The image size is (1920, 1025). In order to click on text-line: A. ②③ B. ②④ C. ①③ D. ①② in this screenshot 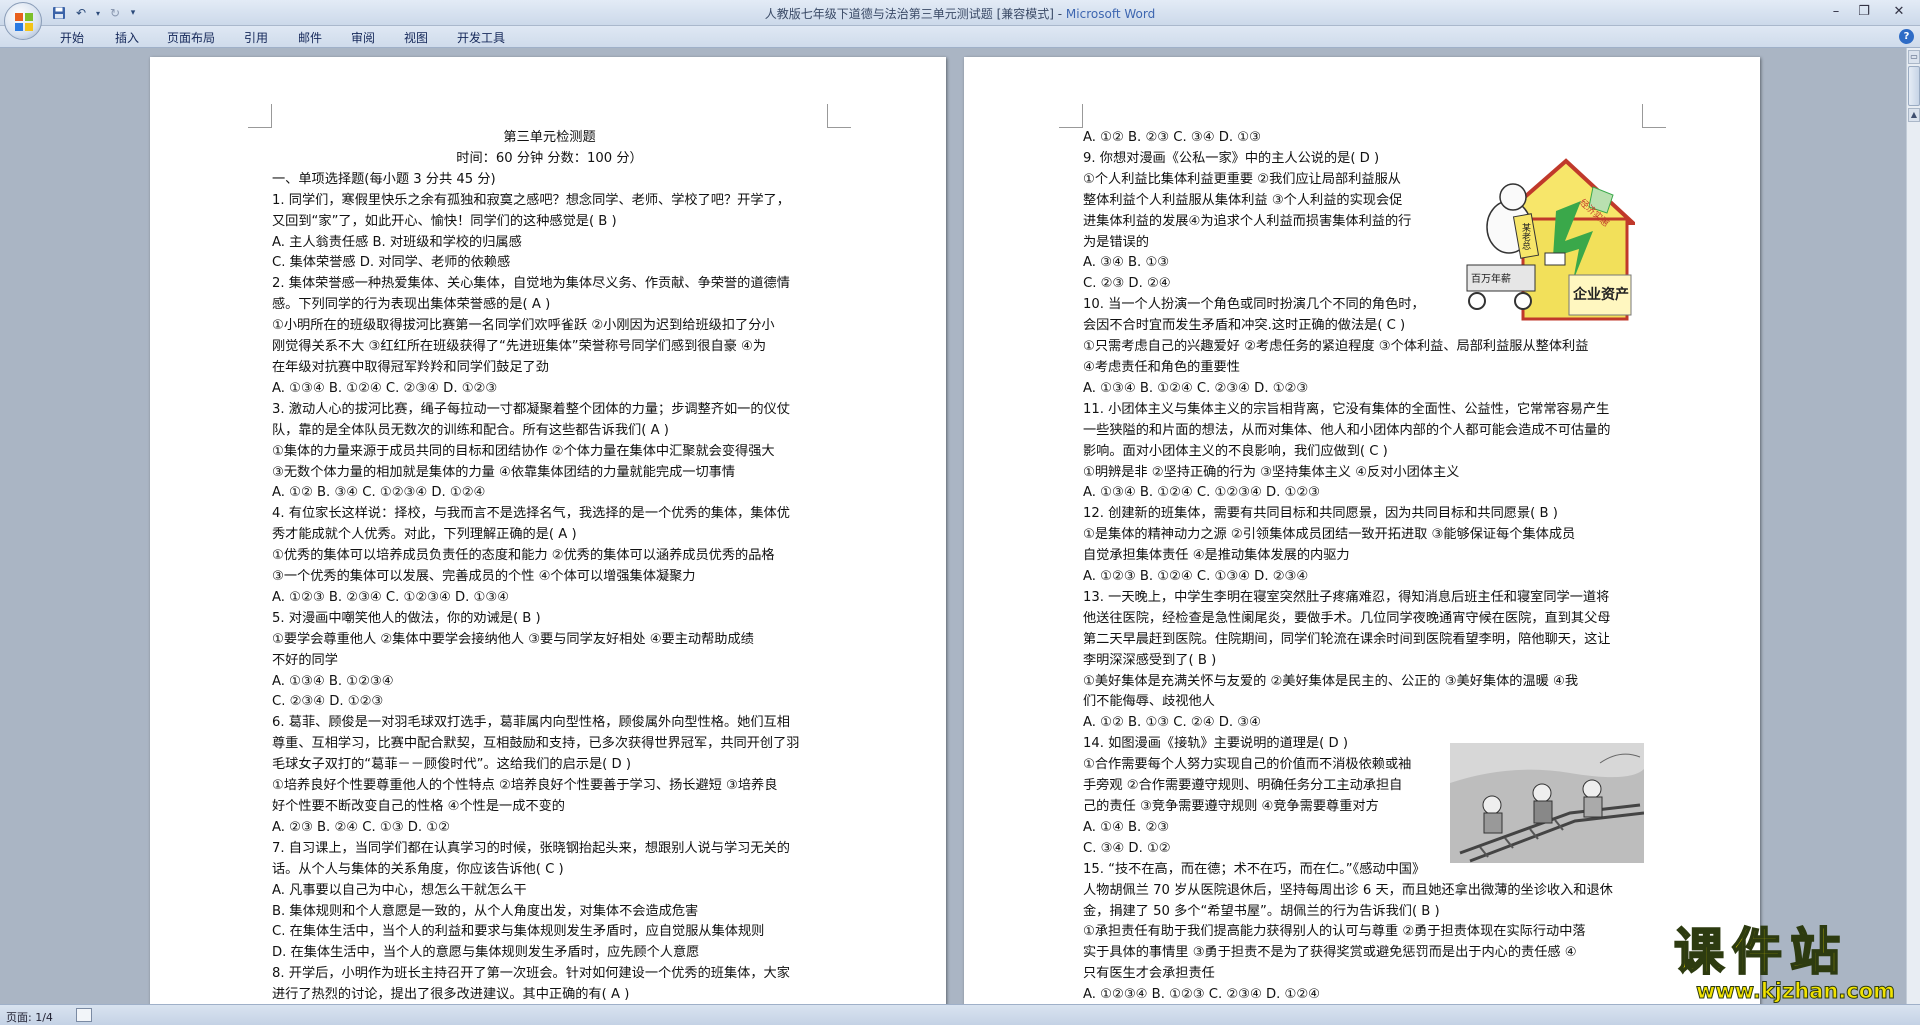, I will do `click(549, 828)`.